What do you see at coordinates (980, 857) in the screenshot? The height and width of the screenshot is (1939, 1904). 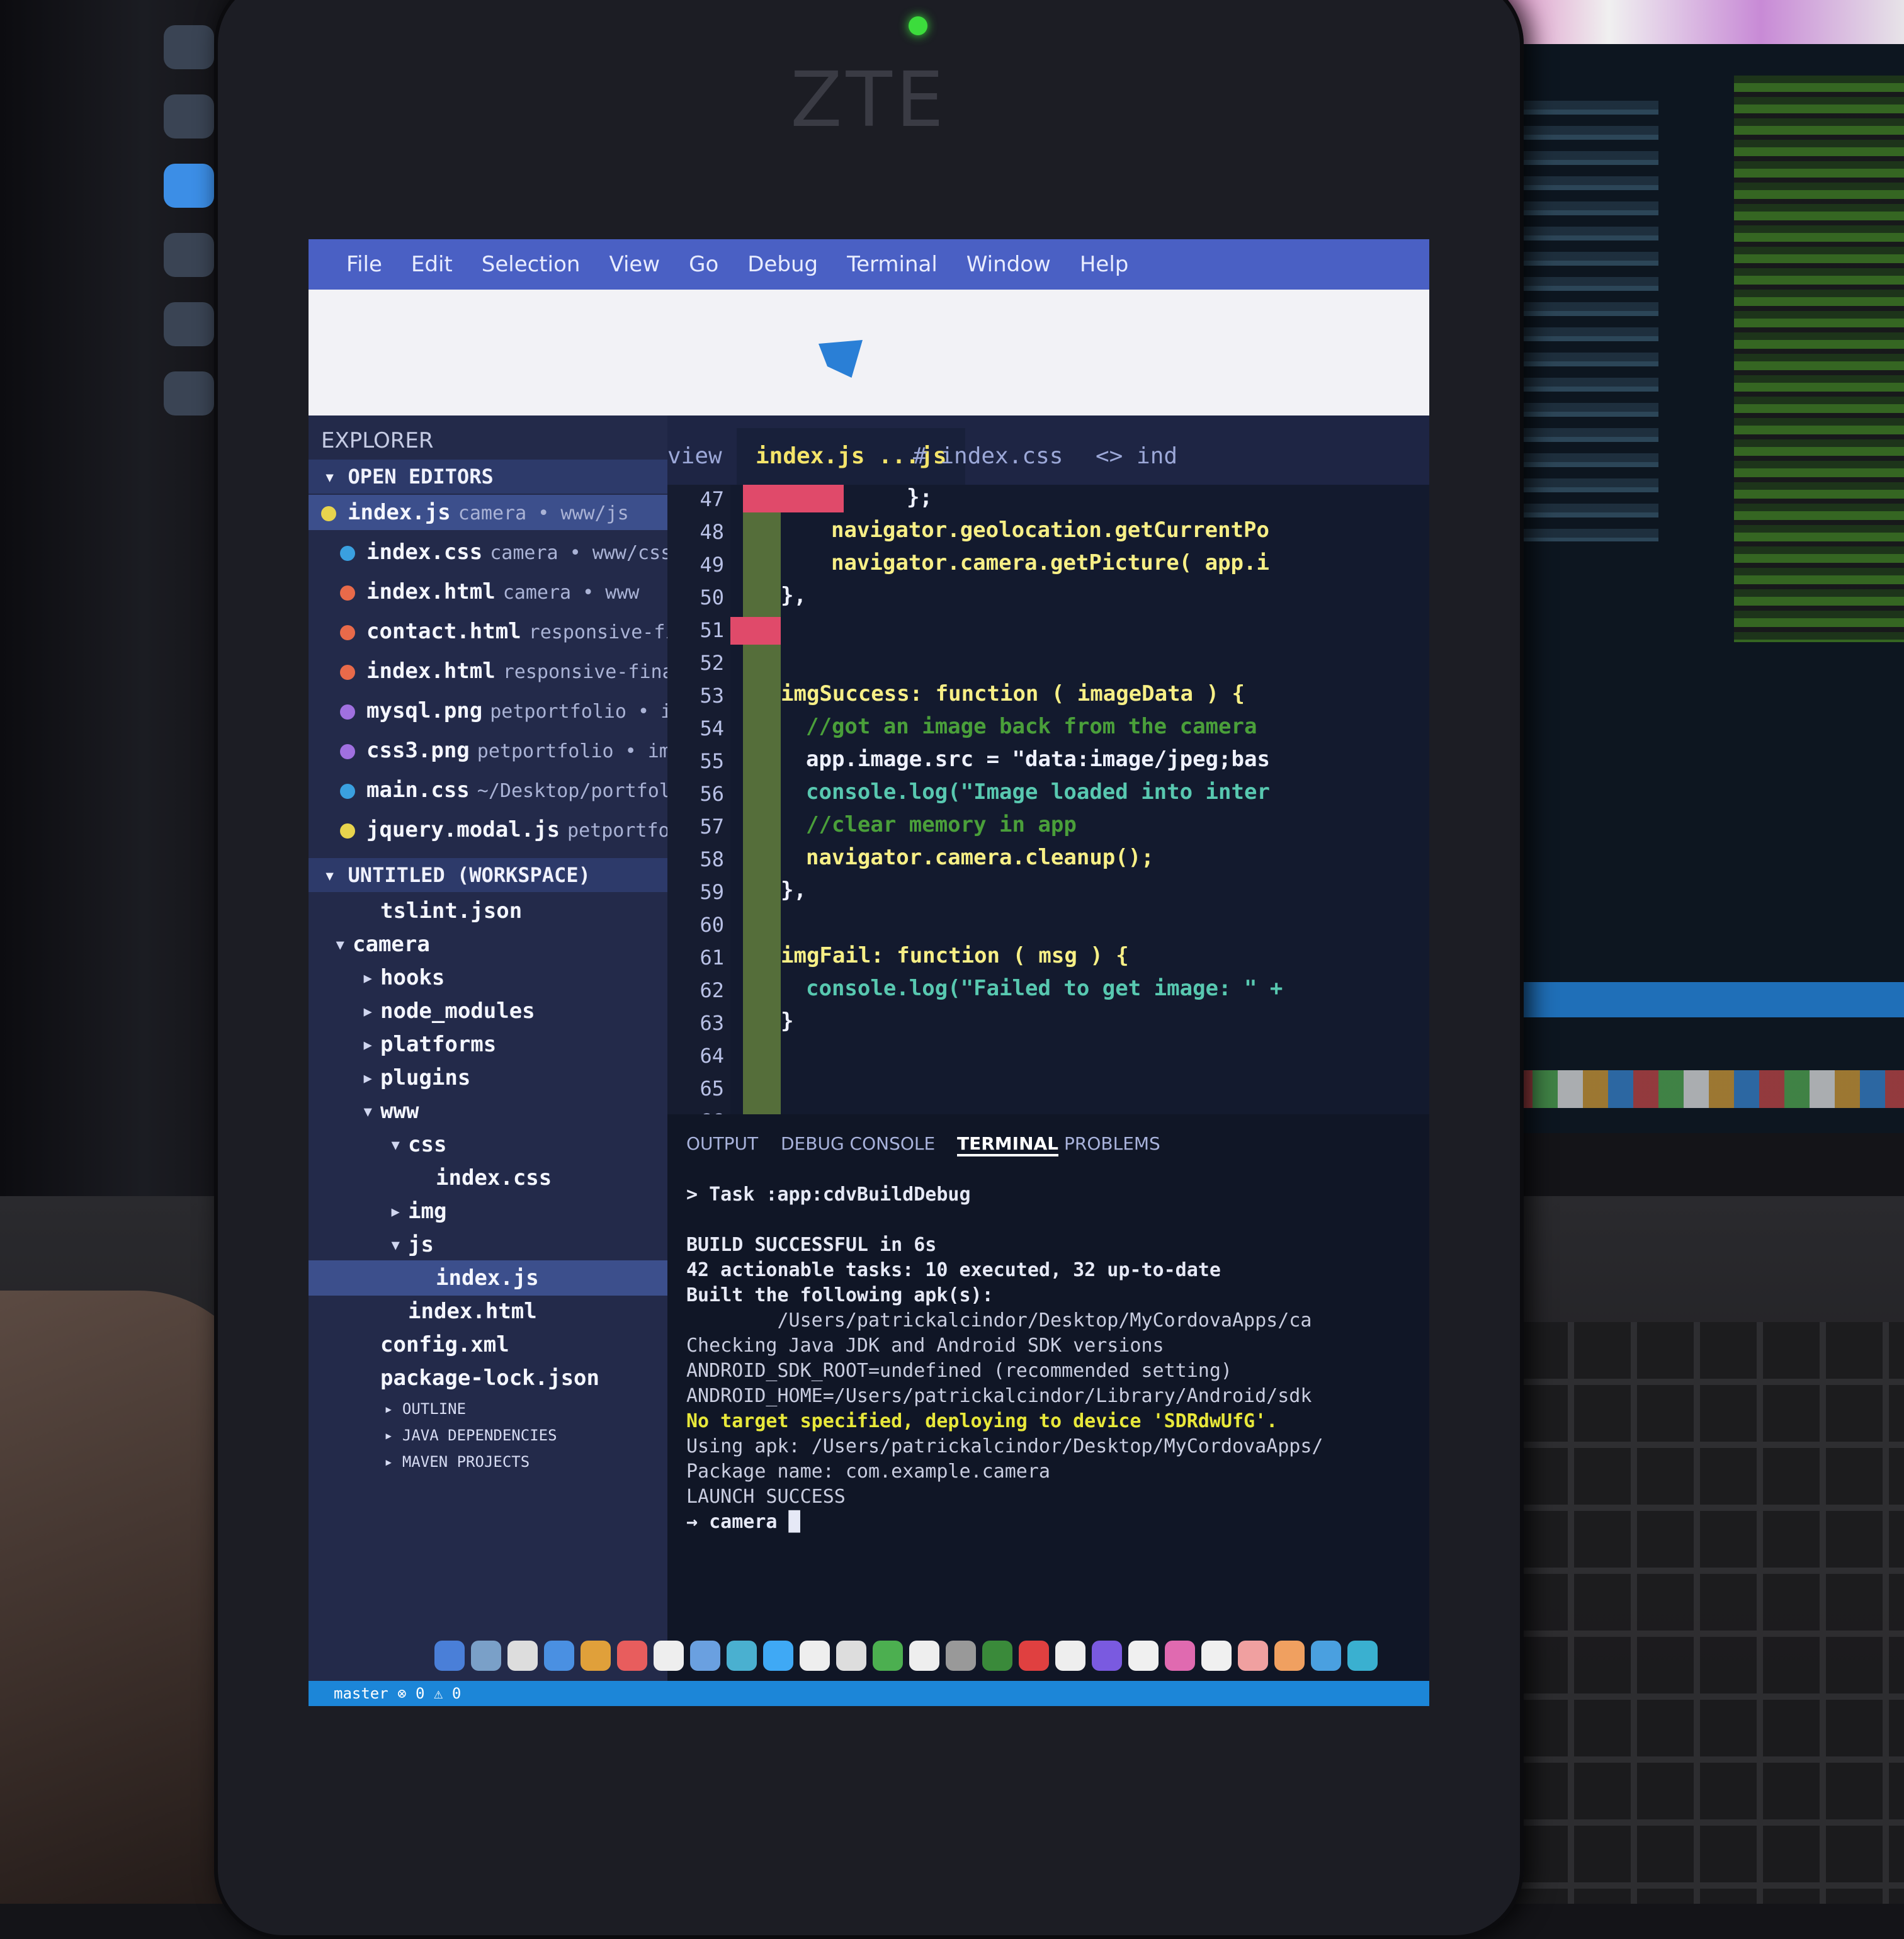 I see `code-line: navigator.camera.cleanup();` at bounding box center [980, 857].